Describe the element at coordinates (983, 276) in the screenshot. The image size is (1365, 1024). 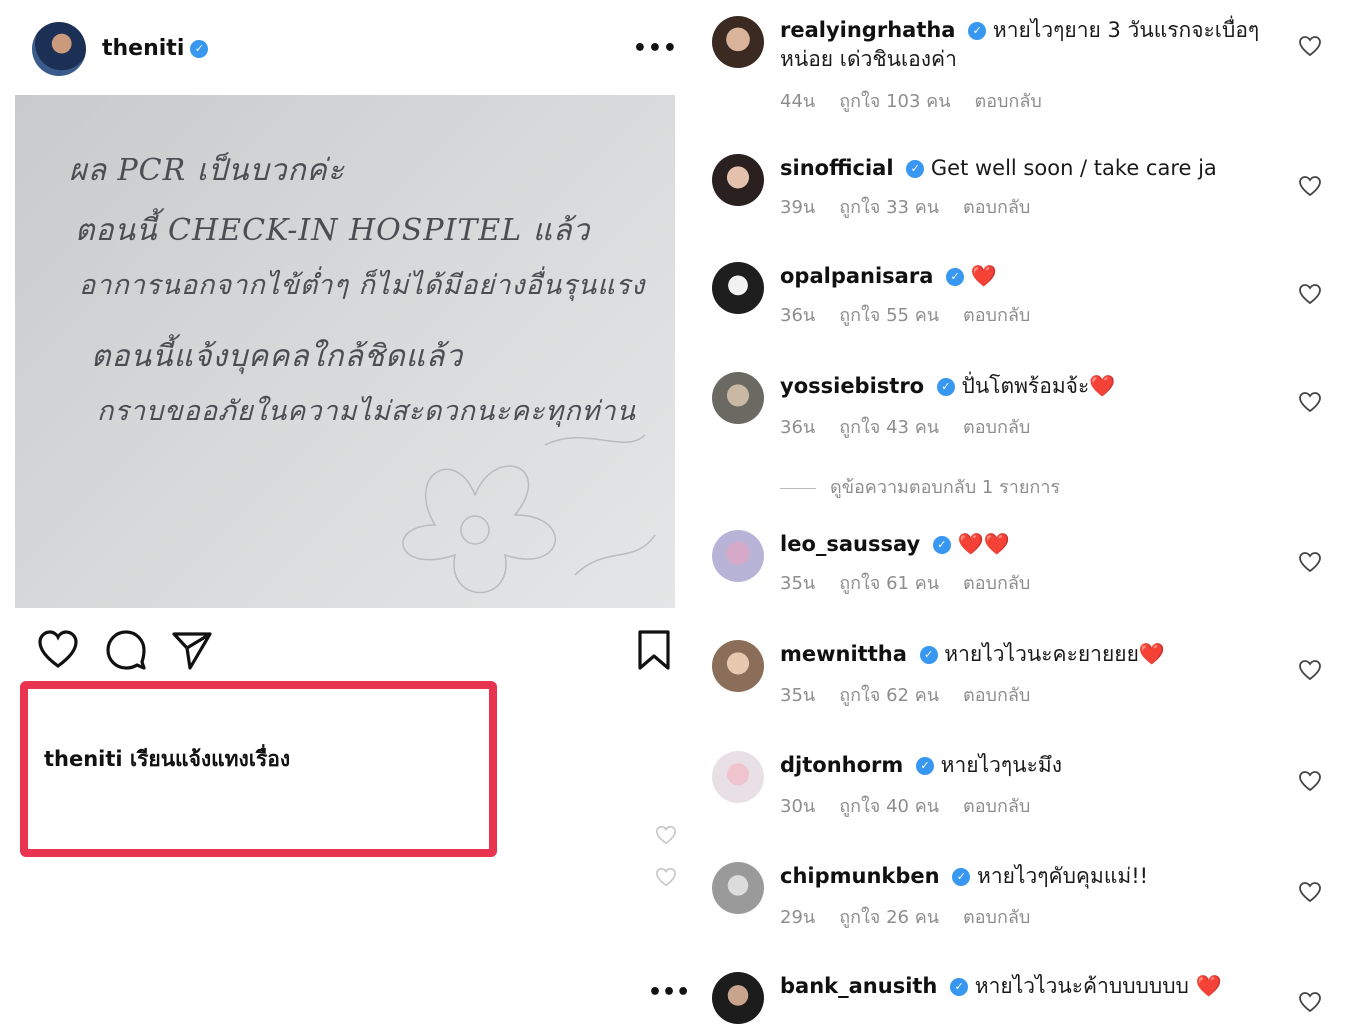
I see `comment-text: ❤️` at that location.